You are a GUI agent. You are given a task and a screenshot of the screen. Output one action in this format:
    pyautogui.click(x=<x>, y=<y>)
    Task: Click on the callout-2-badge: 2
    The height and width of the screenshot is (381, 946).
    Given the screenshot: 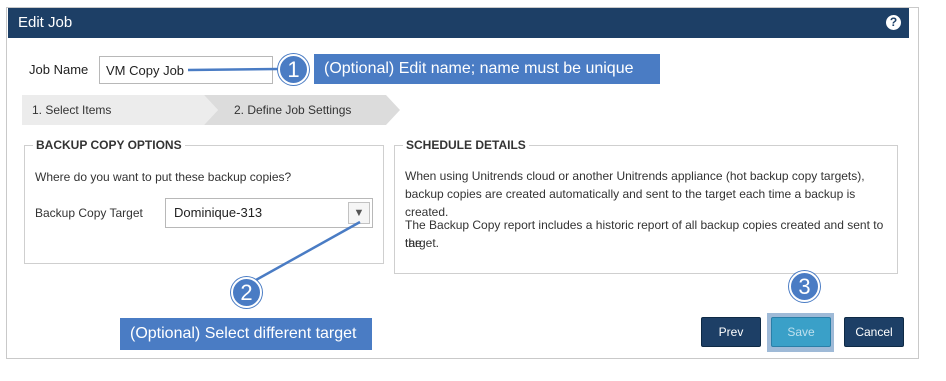 What is the action you would take?
    pyautogui.click(x=246, y=292)
    